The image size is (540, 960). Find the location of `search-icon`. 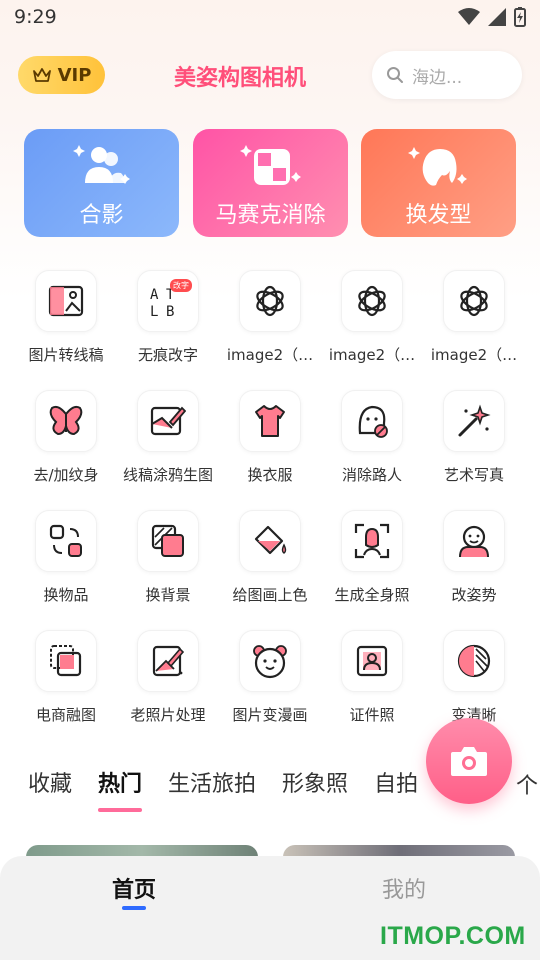

search-icon is located at coordinates (395, 75).